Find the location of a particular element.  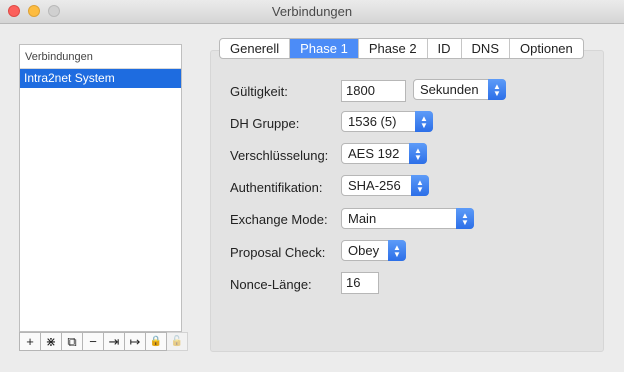

plus-icon: + is located at coordinates (30, 341).